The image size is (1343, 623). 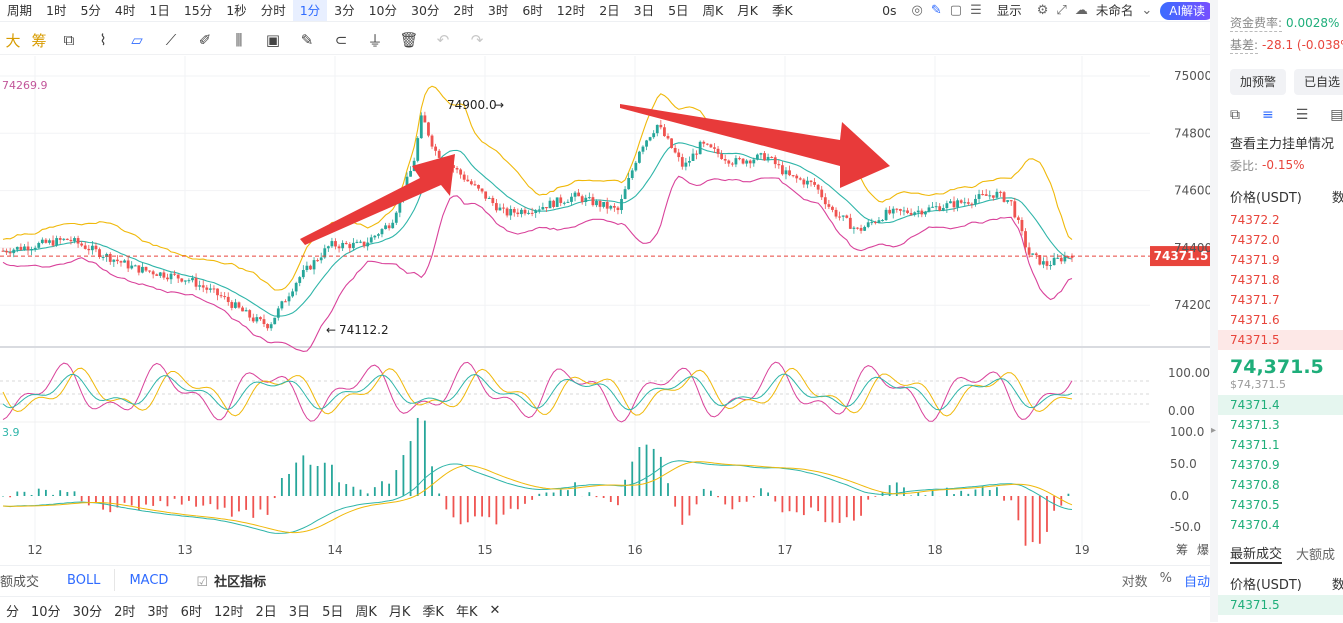 I want to click on period-option: 30分, so click(x=425, y=11).